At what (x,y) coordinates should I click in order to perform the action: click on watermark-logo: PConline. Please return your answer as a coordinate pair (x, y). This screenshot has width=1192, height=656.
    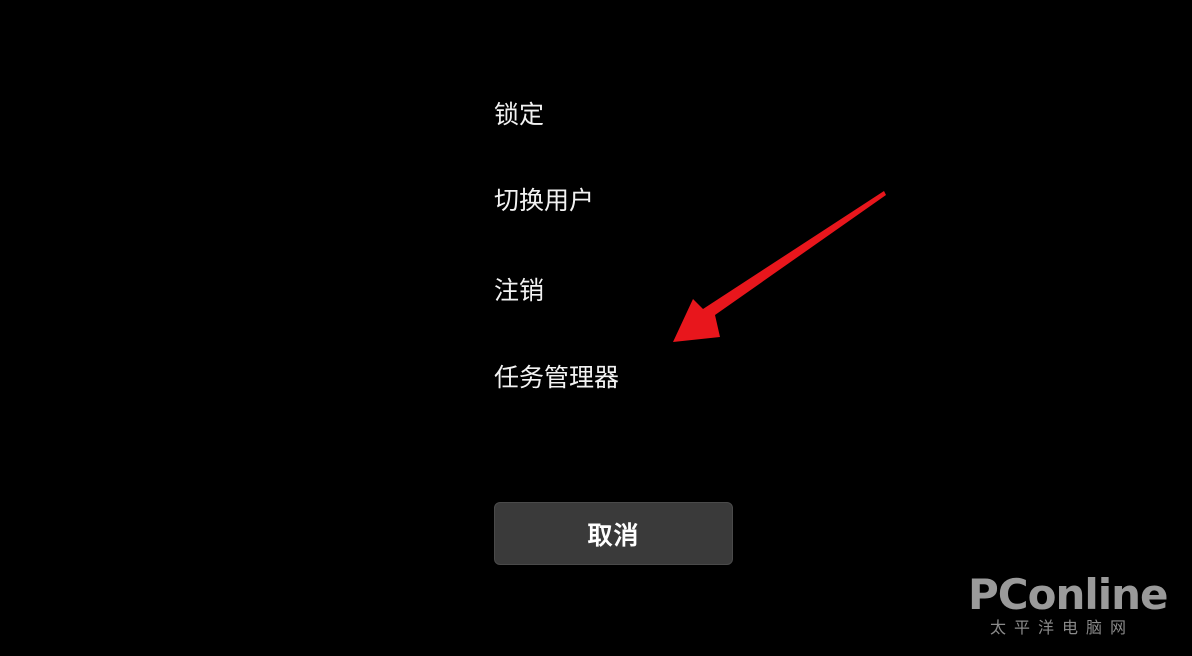
    Looking at the image, I should click on (1068, 594).